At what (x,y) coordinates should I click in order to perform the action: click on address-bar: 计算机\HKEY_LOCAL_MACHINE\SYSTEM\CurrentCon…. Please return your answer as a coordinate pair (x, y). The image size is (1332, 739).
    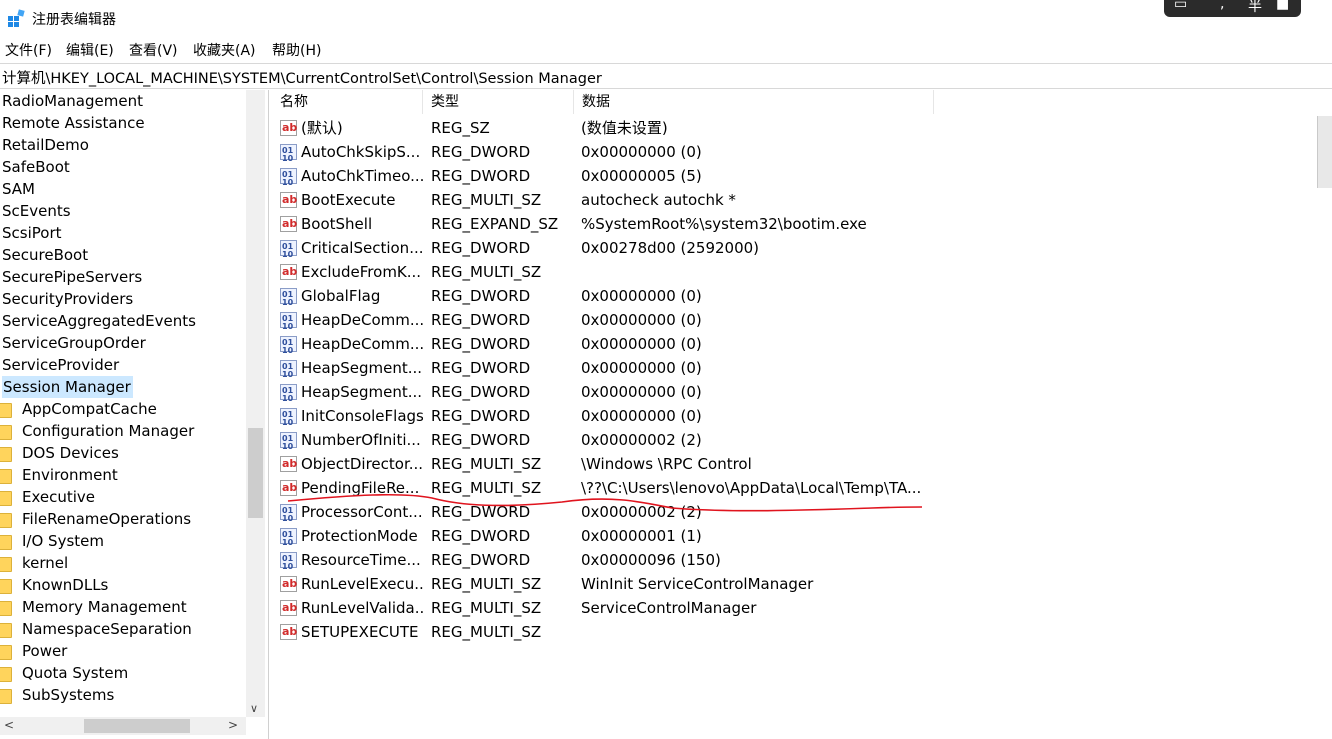
    Looking at the image, I should click on (666, 76).